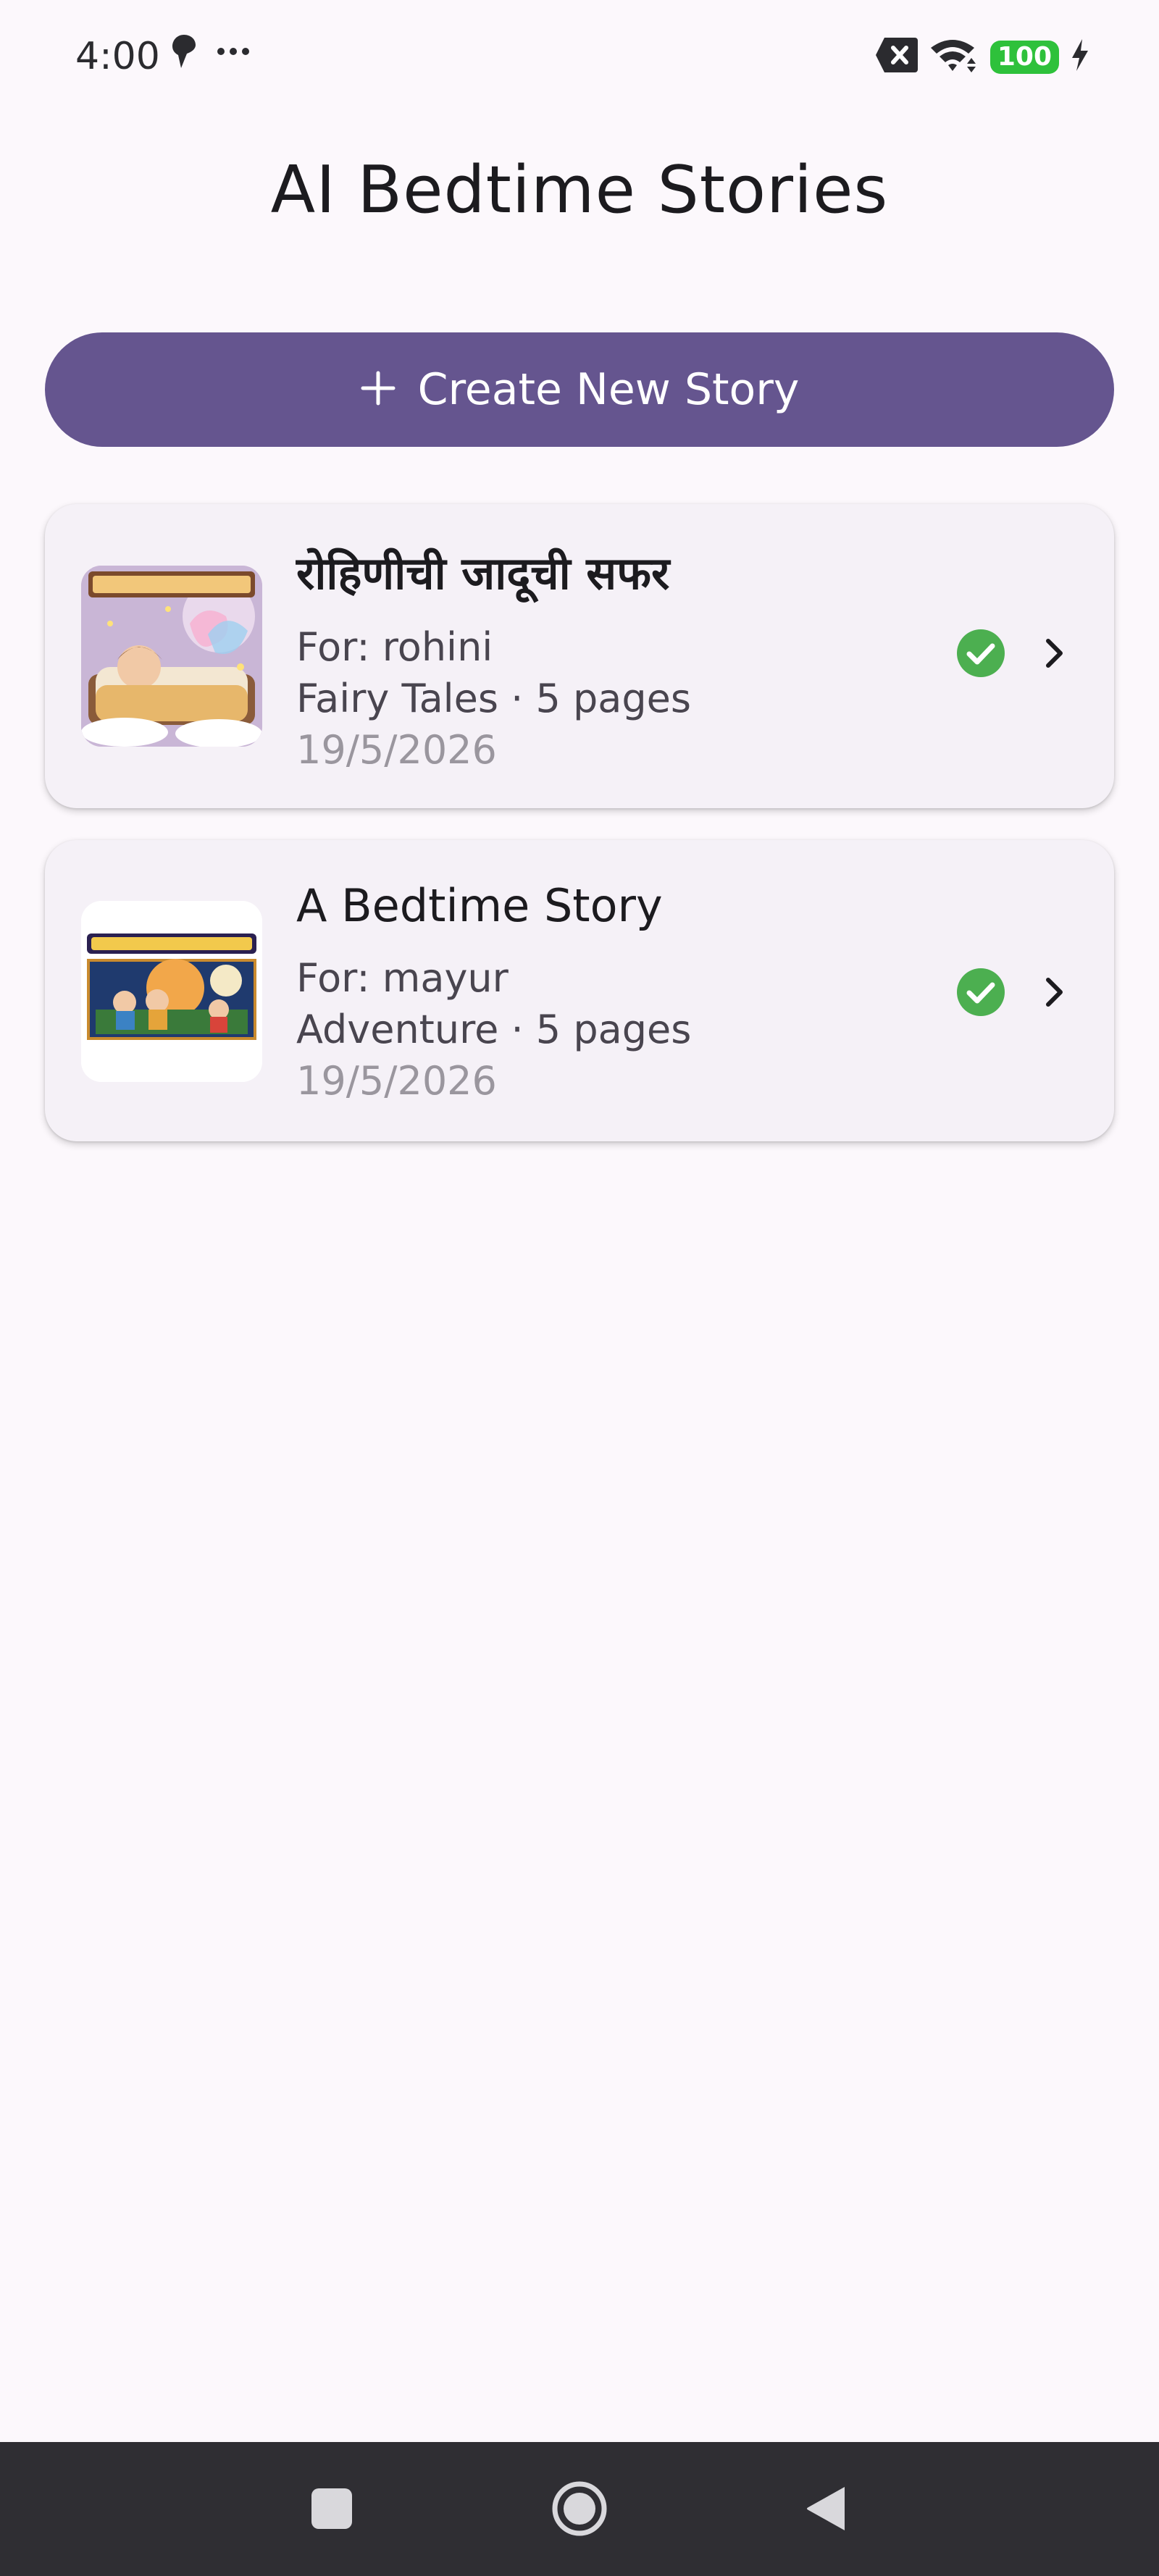 Image resolution: width=1159 pixels, height=2576 pixels. I want to click on plus-icon, so click(378, 390).